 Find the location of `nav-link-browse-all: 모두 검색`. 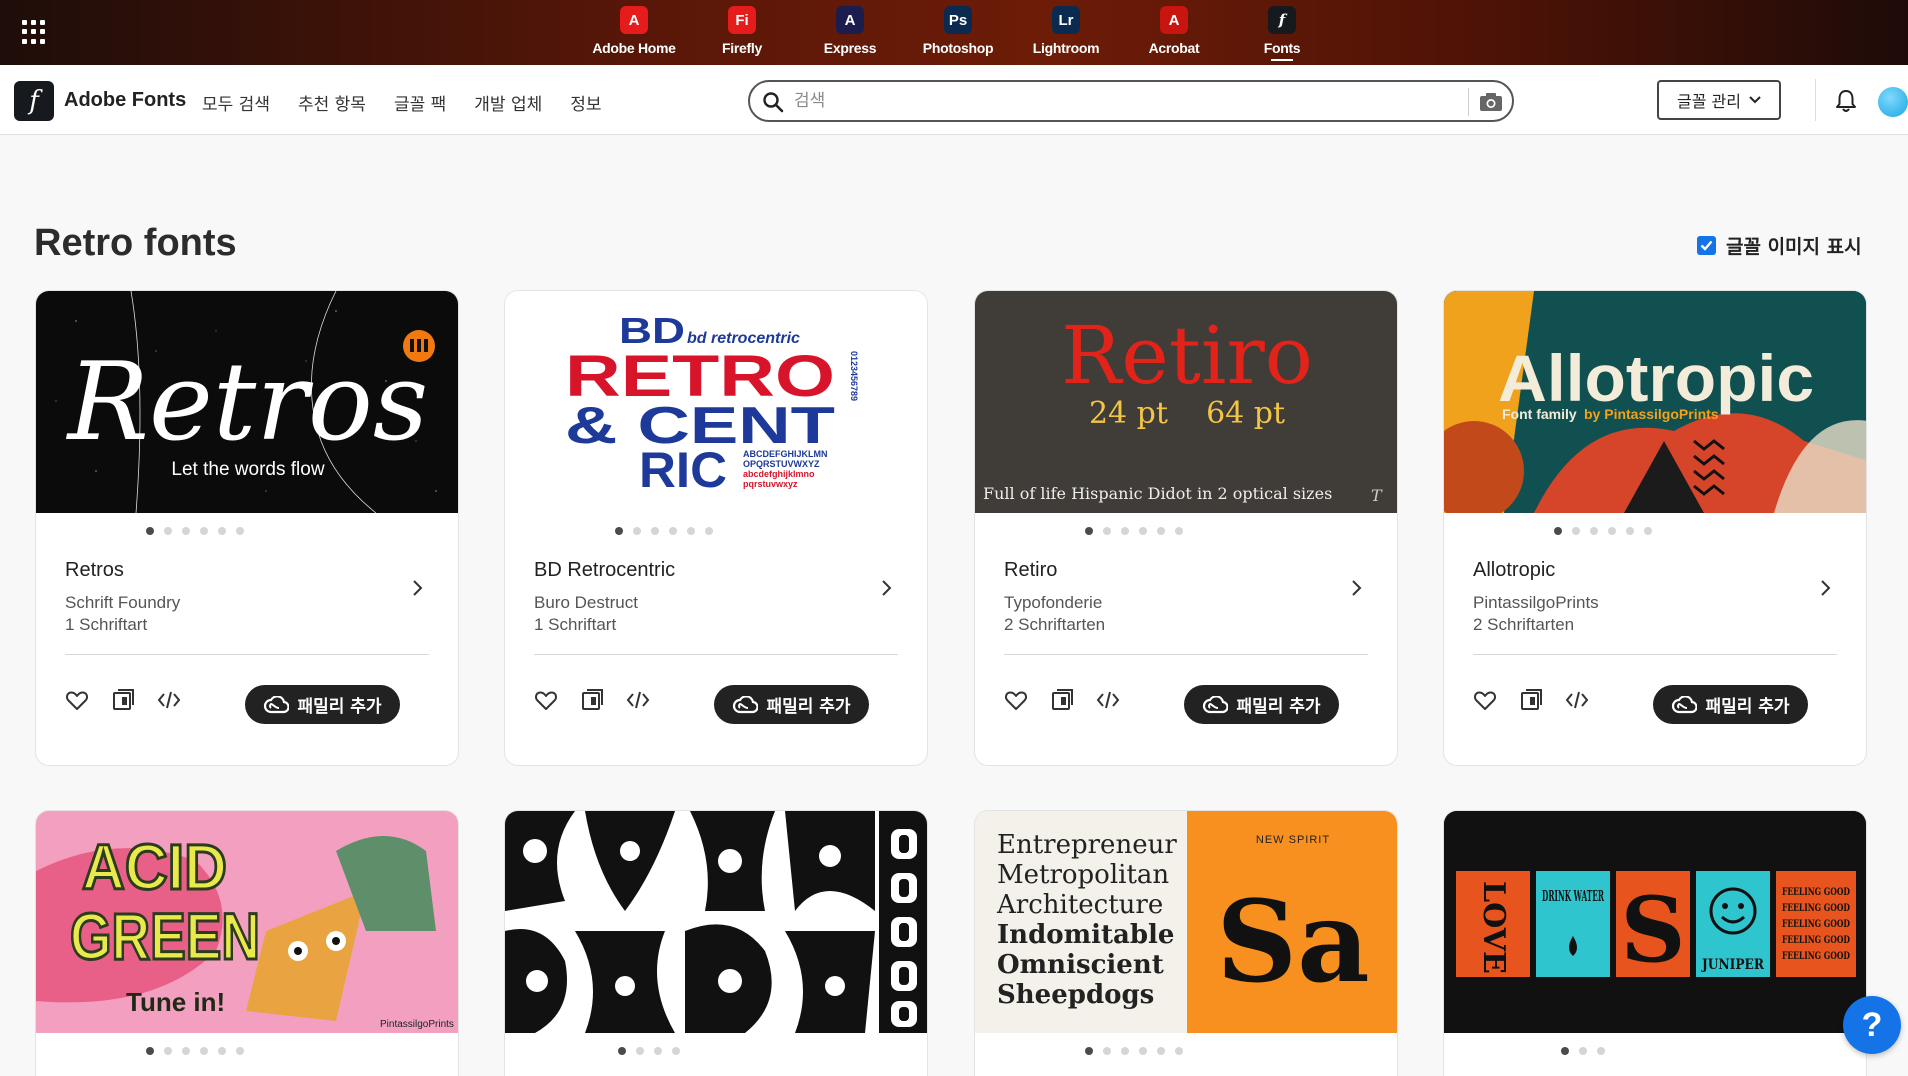

nav-link-browse-all: 모두 검색 is located at coordinates (236, 102).